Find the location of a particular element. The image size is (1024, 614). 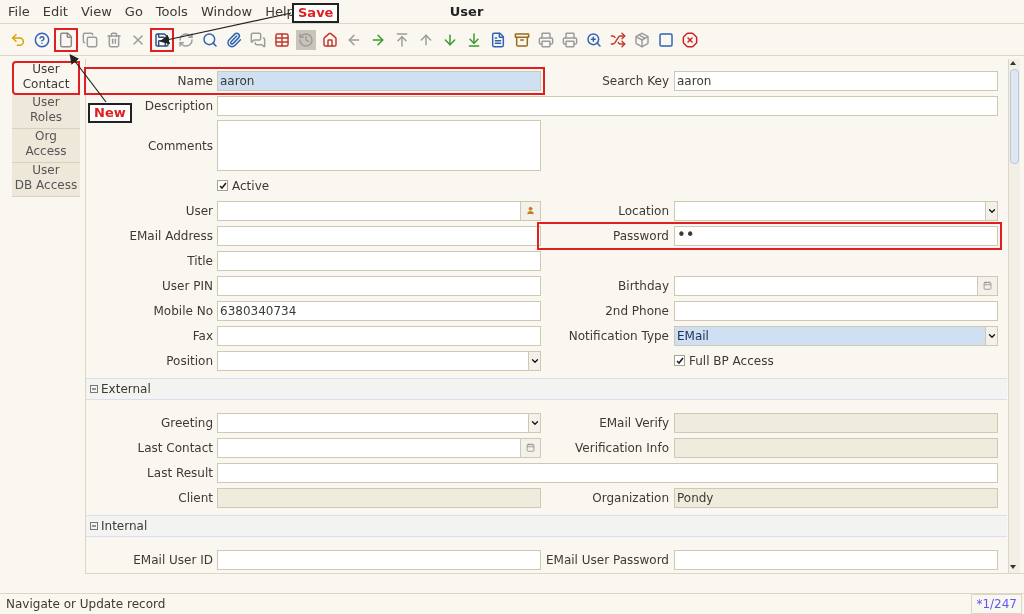

dropdown-field: EMail is located at coordinates (836, 335).